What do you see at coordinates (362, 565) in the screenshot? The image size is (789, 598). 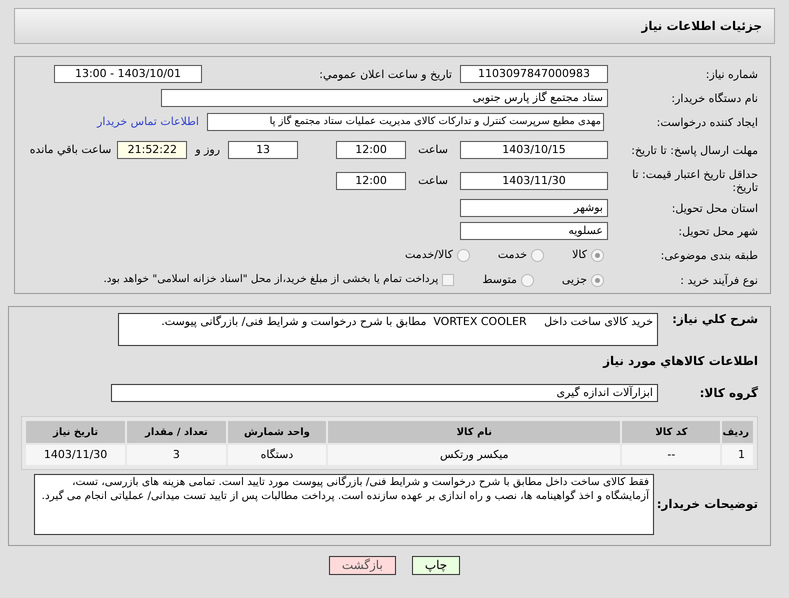 I see `back-button: بازگشت` at bounding box center [362, 565].